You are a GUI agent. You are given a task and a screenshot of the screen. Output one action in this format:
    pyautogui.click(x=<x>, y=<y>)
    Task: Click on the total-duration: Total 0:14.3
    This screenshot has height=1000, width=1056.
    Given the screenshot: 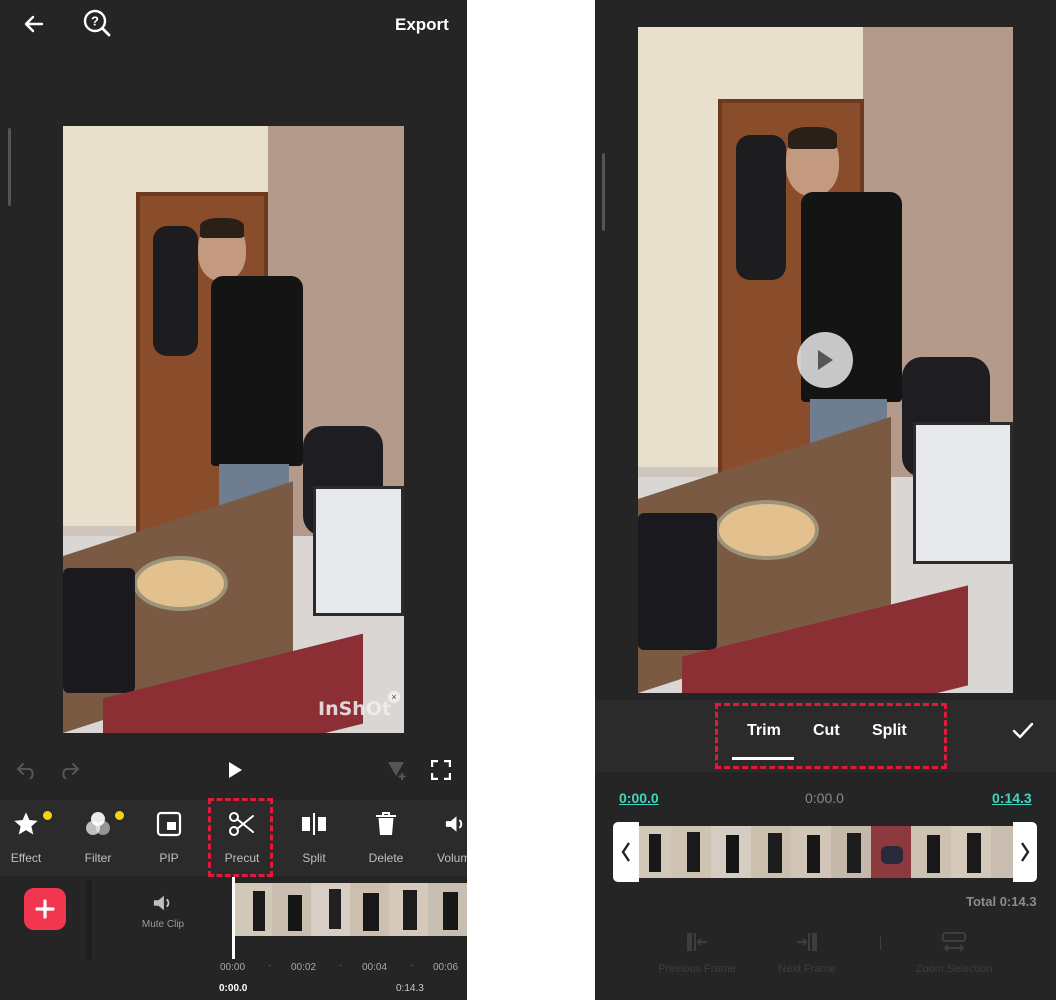 What is the action you would take?
    pyautogui.click(x=1001, y=901)
    